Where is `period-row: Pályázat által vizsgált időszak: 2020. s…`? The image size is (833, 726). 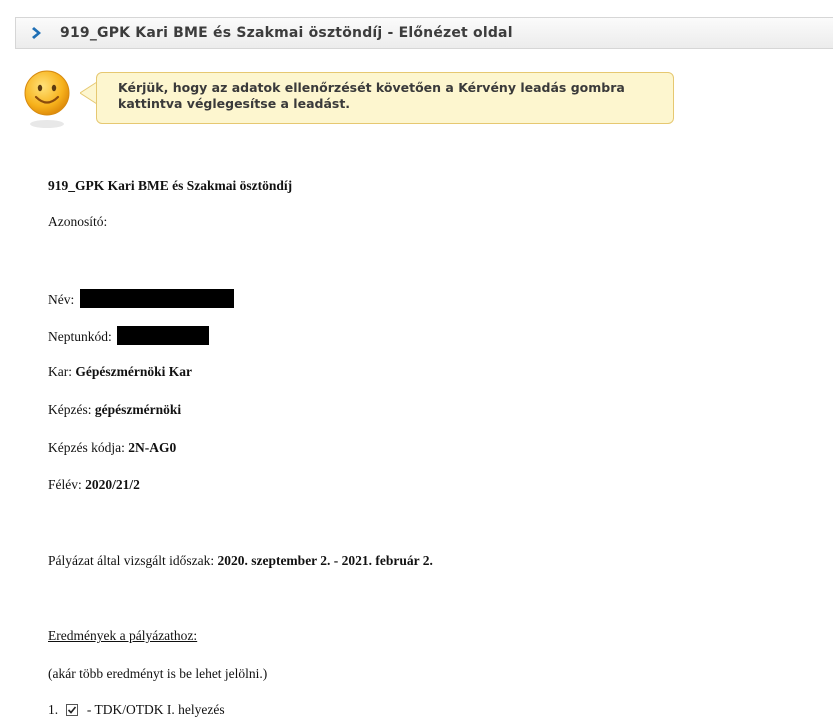 period-row: Pályázat által vizsgált időszak: 2020. s… is located at coordinates (240, 561).